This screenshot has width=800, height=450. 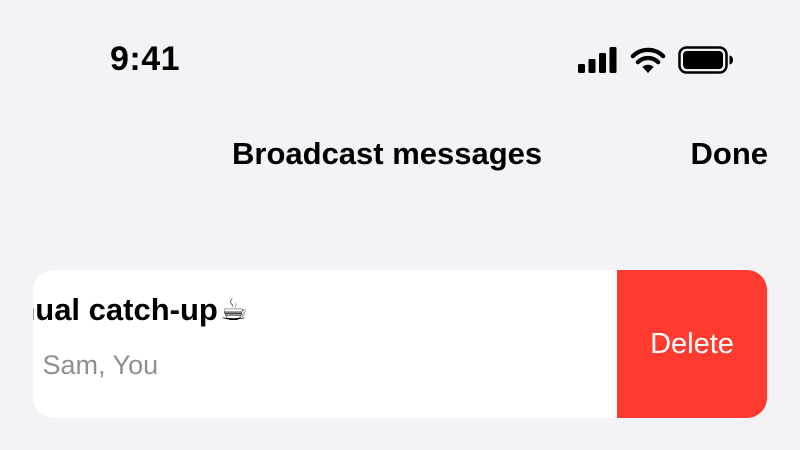 I want to click on navigation-bar: Broadcast messages Done, so click(x=400, y=155).